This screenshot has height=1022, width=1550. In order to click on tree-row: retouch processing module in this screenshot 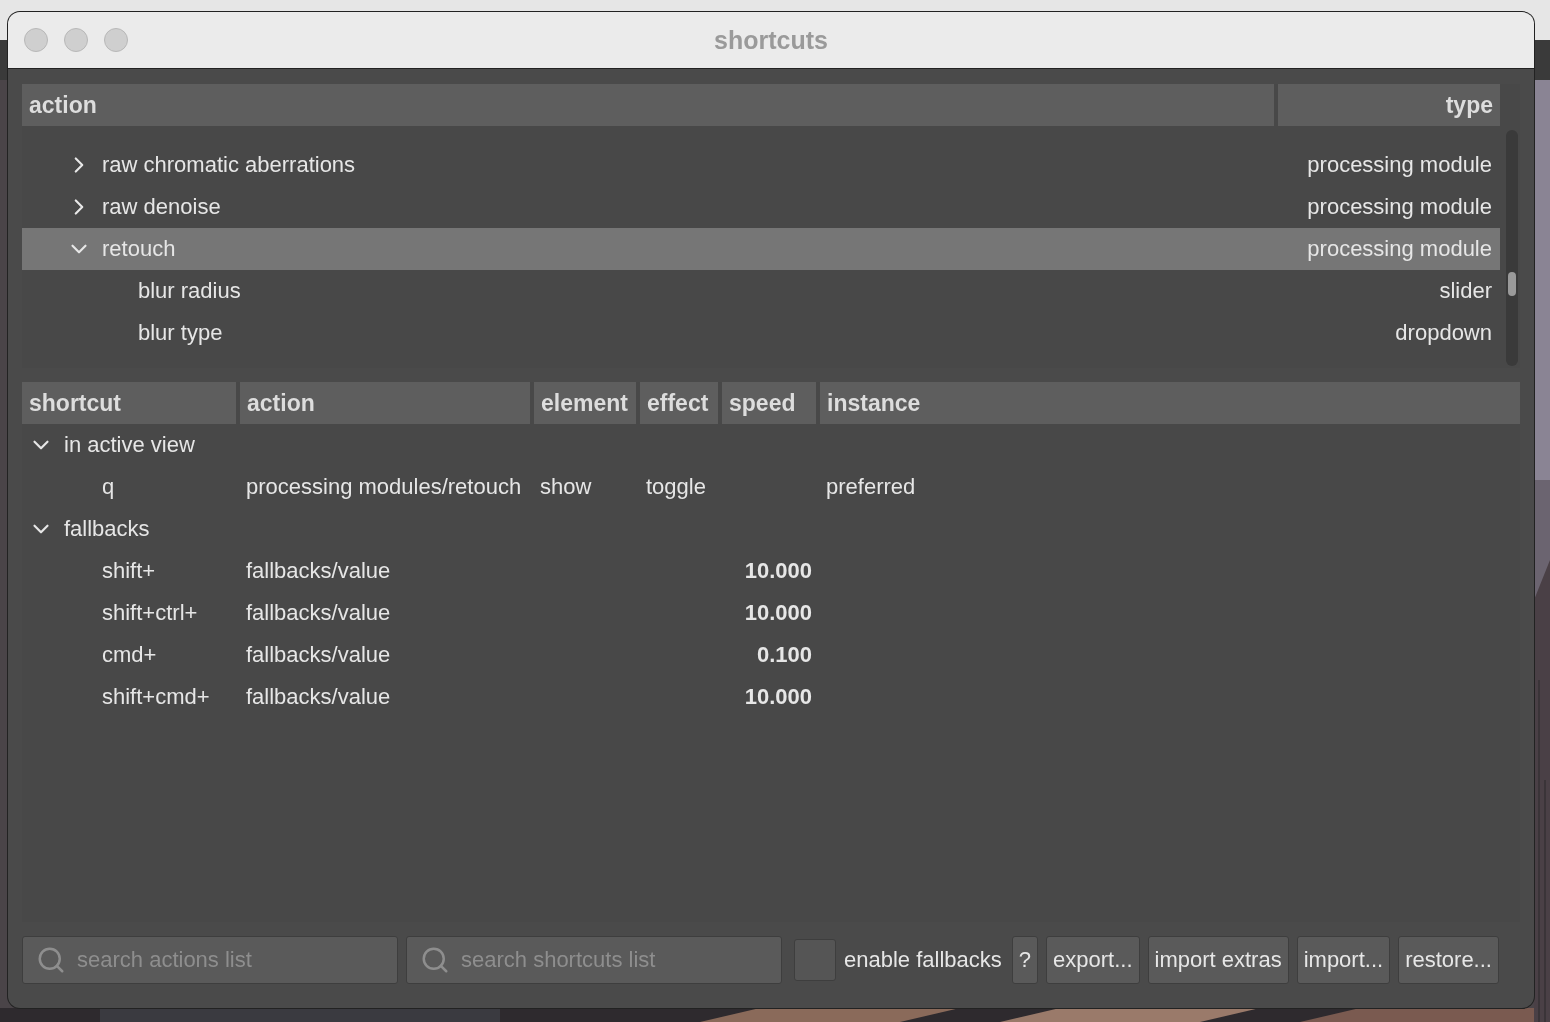, I will do `click(761, 249)`.